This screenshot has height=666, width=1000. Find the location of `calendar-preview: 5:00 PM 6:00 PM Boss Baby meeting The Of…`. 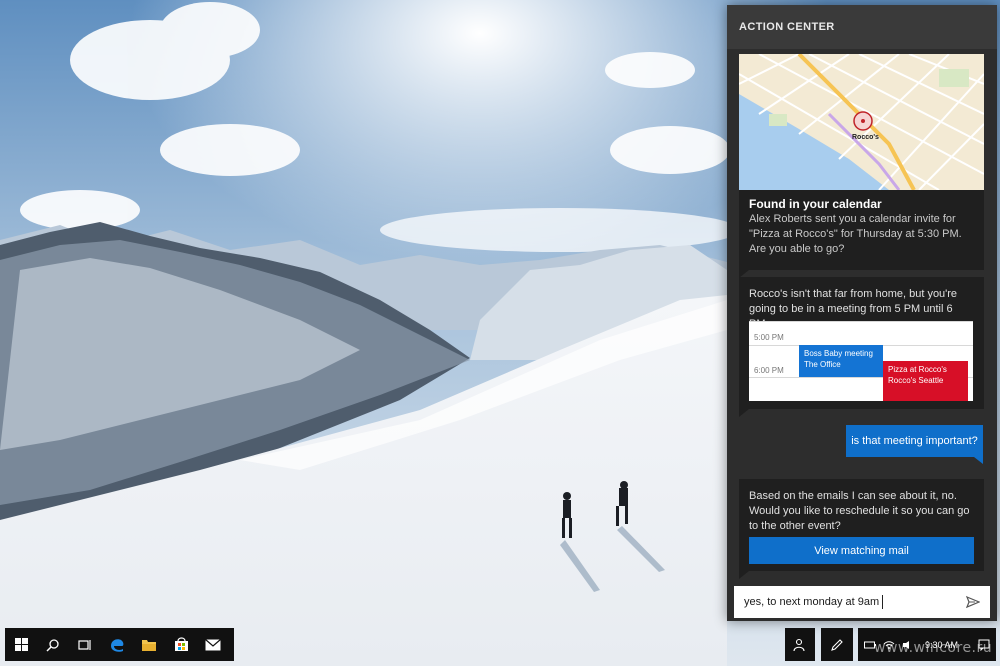

calendar-preview: 5:00 PM 6:00 PM Boss Baby meeting The Of… is located at coordinates (861, 361).